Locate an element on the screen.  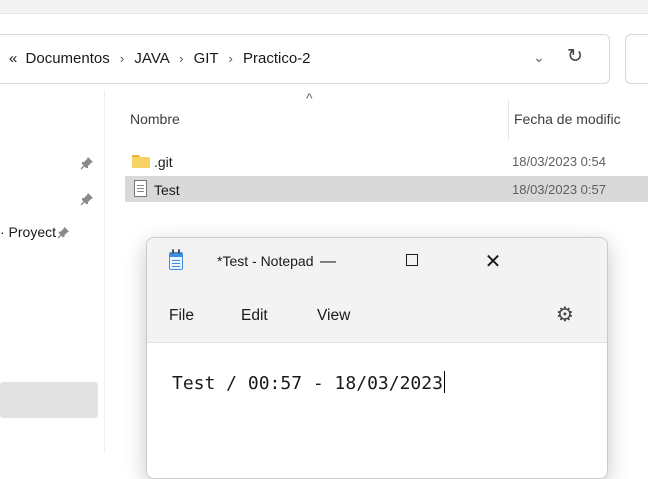
nav-item-proyect: · Proyect is located at coordinates (35, 233).